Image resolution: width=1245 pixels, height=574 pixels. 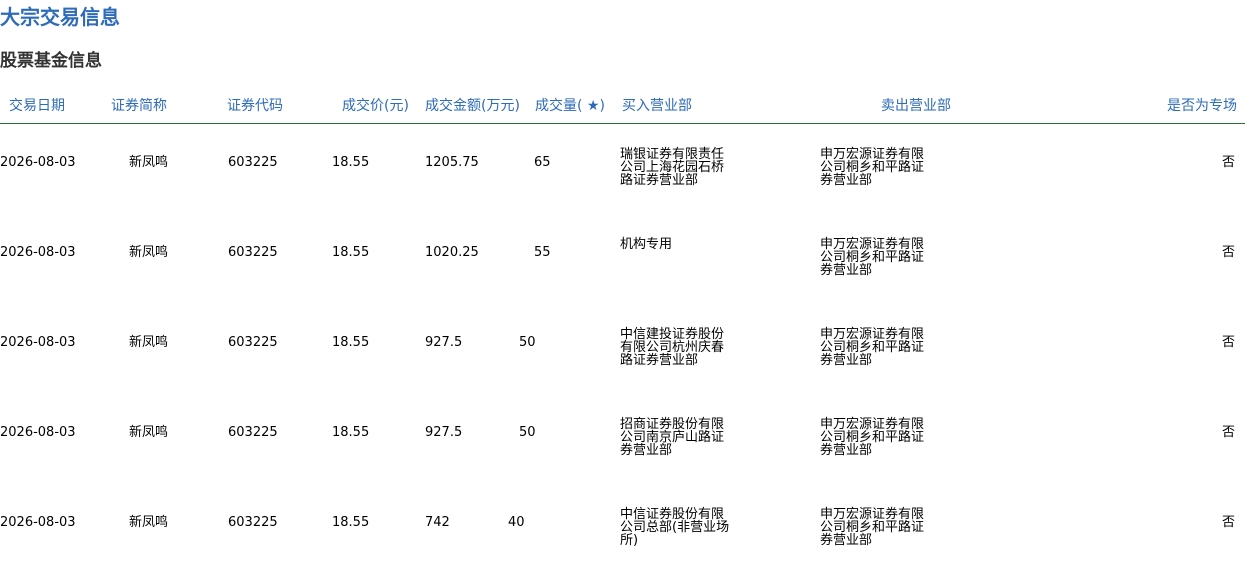 I want to click on cell-volume: 55, so click(x=542, y=252).